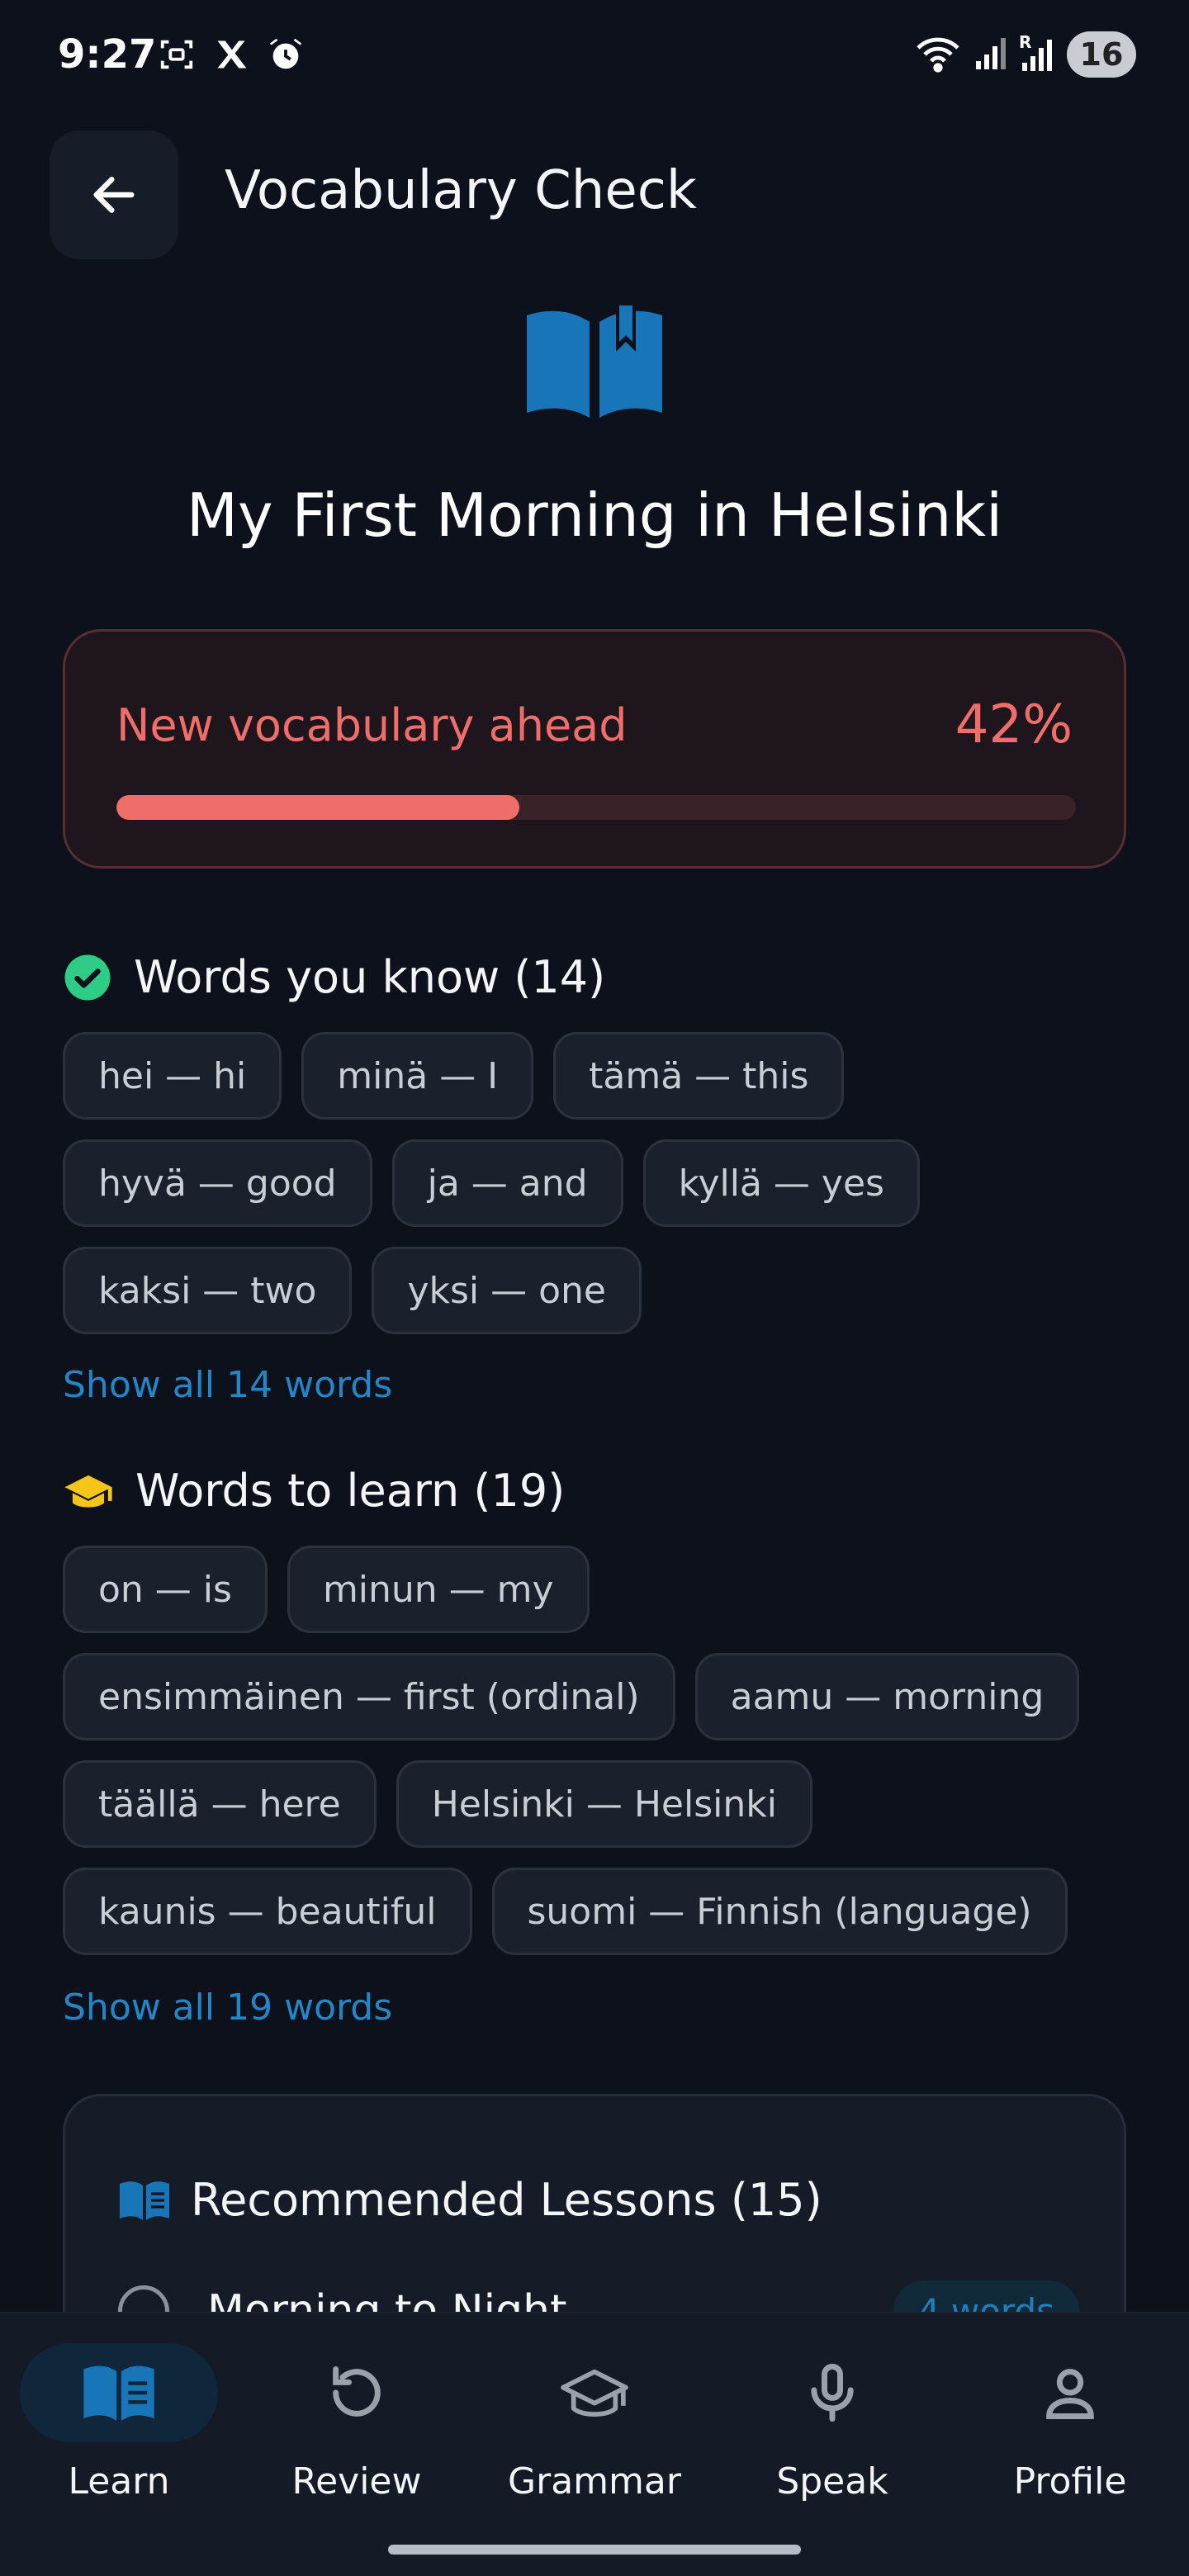 Image resolution: width=1189 pixels, height=2576 pixels. I want to click on status-icons-left, so click(231, 54).